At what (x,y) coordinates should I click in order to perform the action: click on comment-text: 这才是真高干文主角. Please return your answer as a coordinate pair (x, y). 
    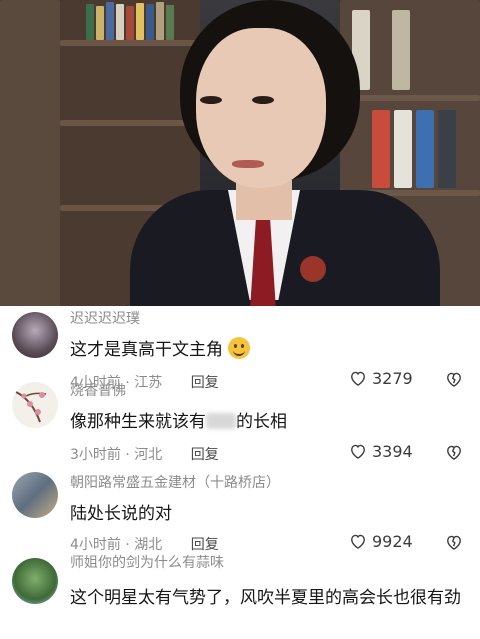
    Looking at the image, I should click on (266, 350).